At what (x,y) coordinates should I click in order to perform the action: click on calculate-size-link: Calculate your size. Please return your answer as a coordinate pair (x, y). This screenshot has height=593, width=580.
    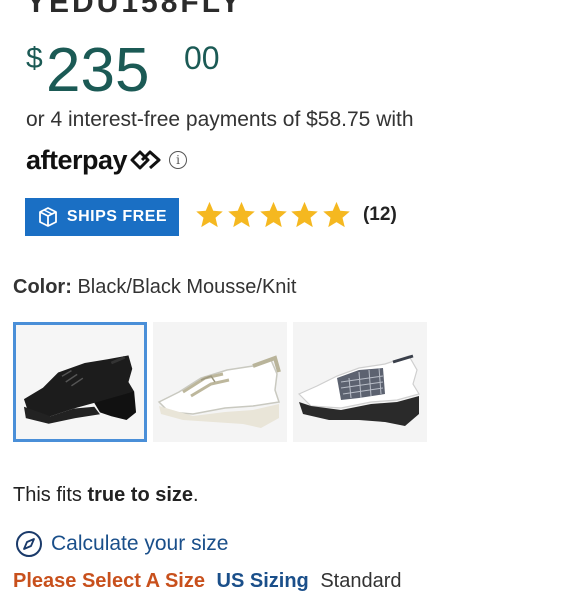
    Looking at the image, I should click on (121, 544).